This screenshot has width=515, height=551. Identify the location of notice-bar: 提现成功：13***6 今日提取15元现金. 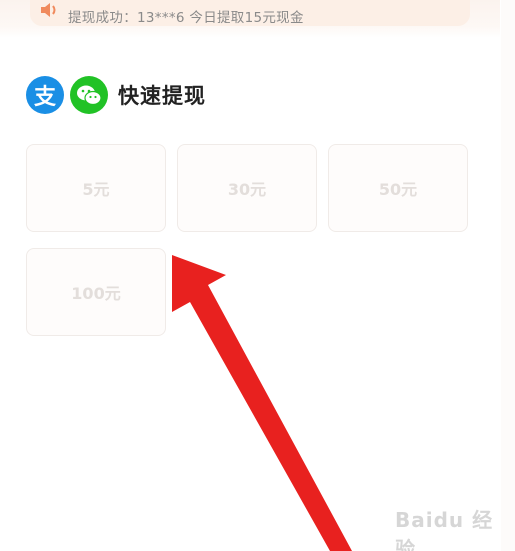
(250, 13).